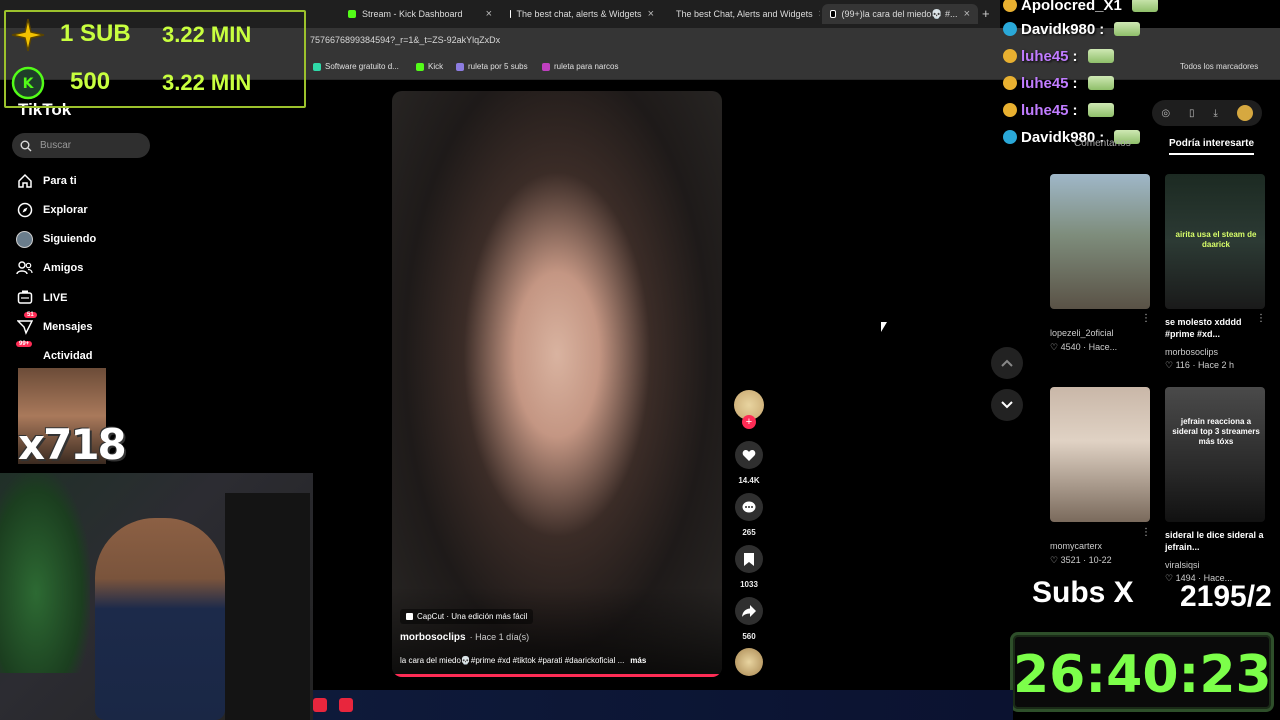 The image size is (1280, 720). What do you see at coordinates (582, 14) in the screenshot?
I see `tab-streamelements-1: The best chat, alerts & Widgets ×` at bounding box center [582, 14].